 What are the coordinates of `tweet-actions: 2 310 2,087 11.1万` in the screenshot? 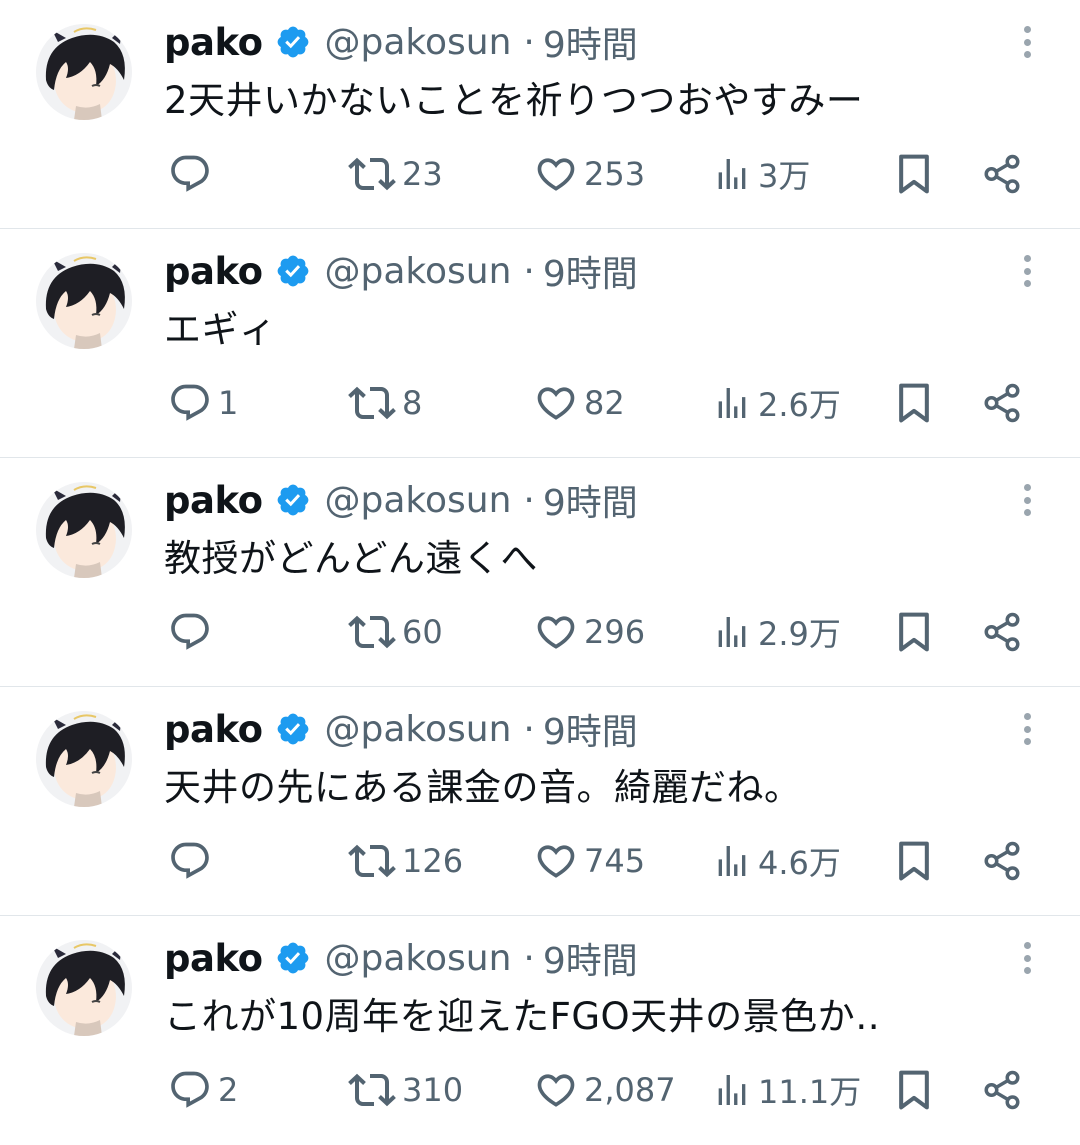 It's located at (540, 1090).